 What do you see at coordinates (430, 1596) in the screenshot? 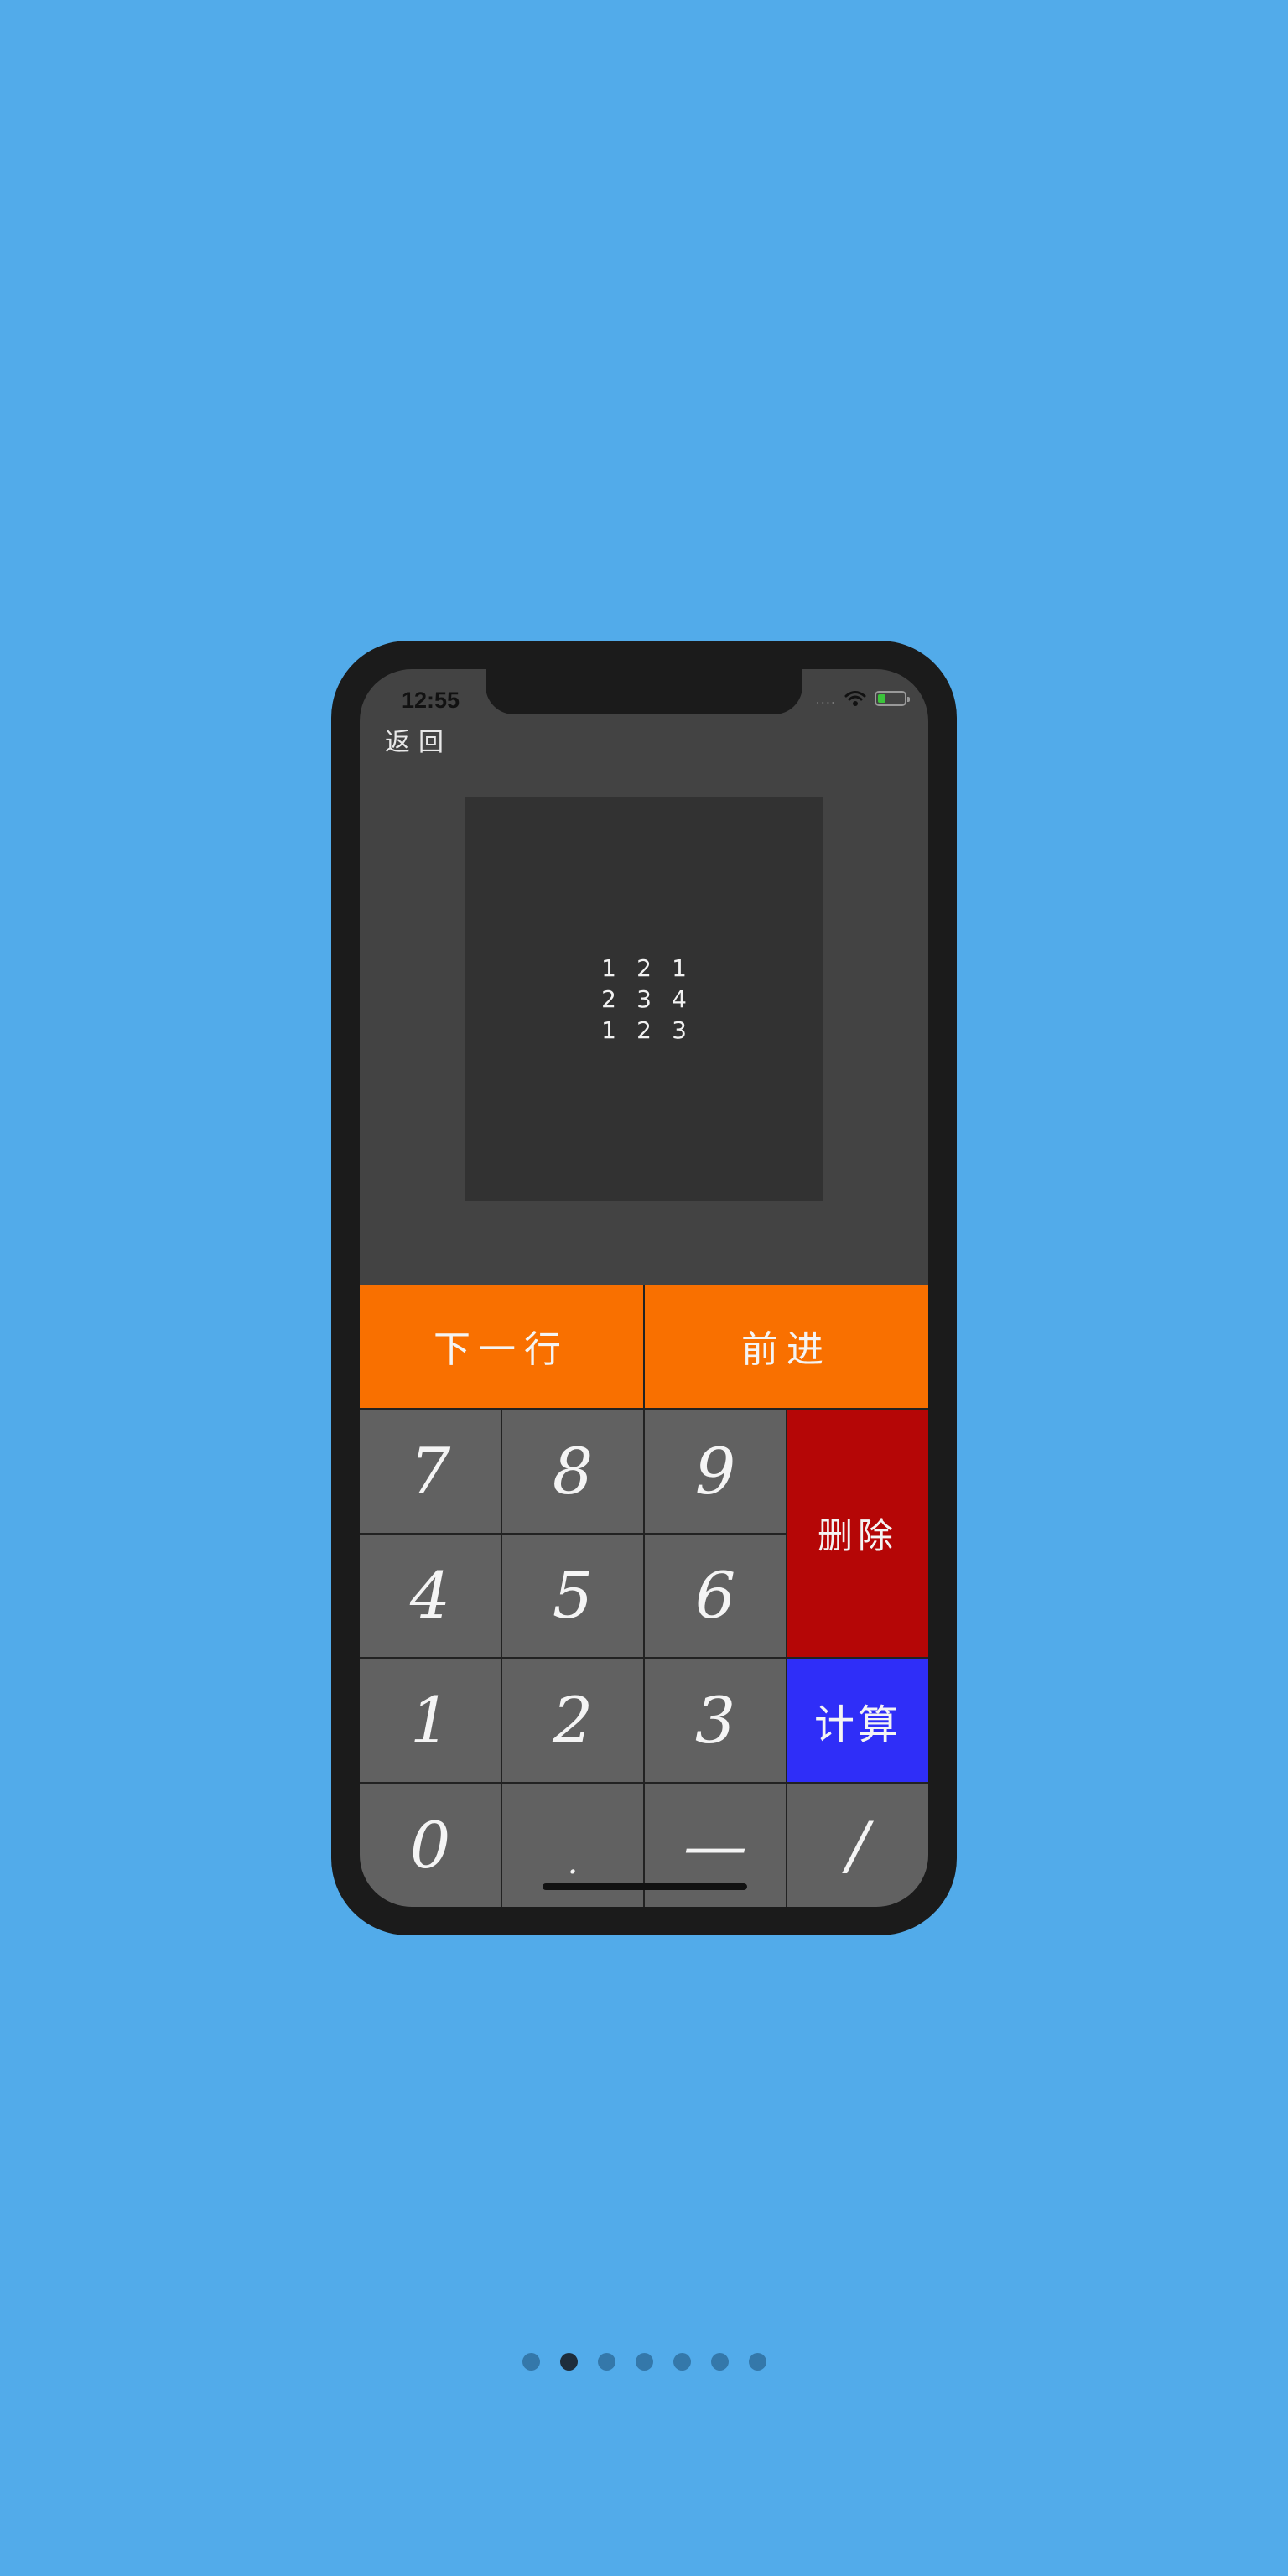
I see `key-4: 4` at bounding box center [430, 1596].